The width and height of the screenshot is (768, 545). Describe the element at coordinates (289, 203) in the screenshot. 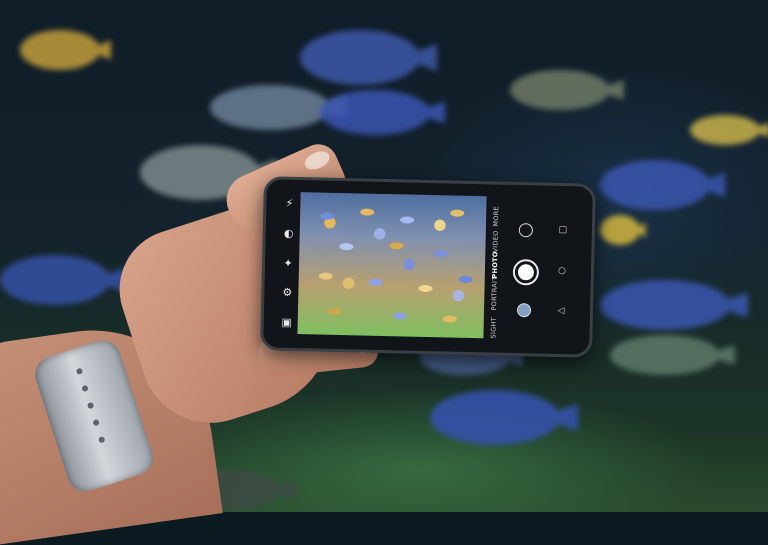

I see `flash-off-icon: ⚡` at that location.